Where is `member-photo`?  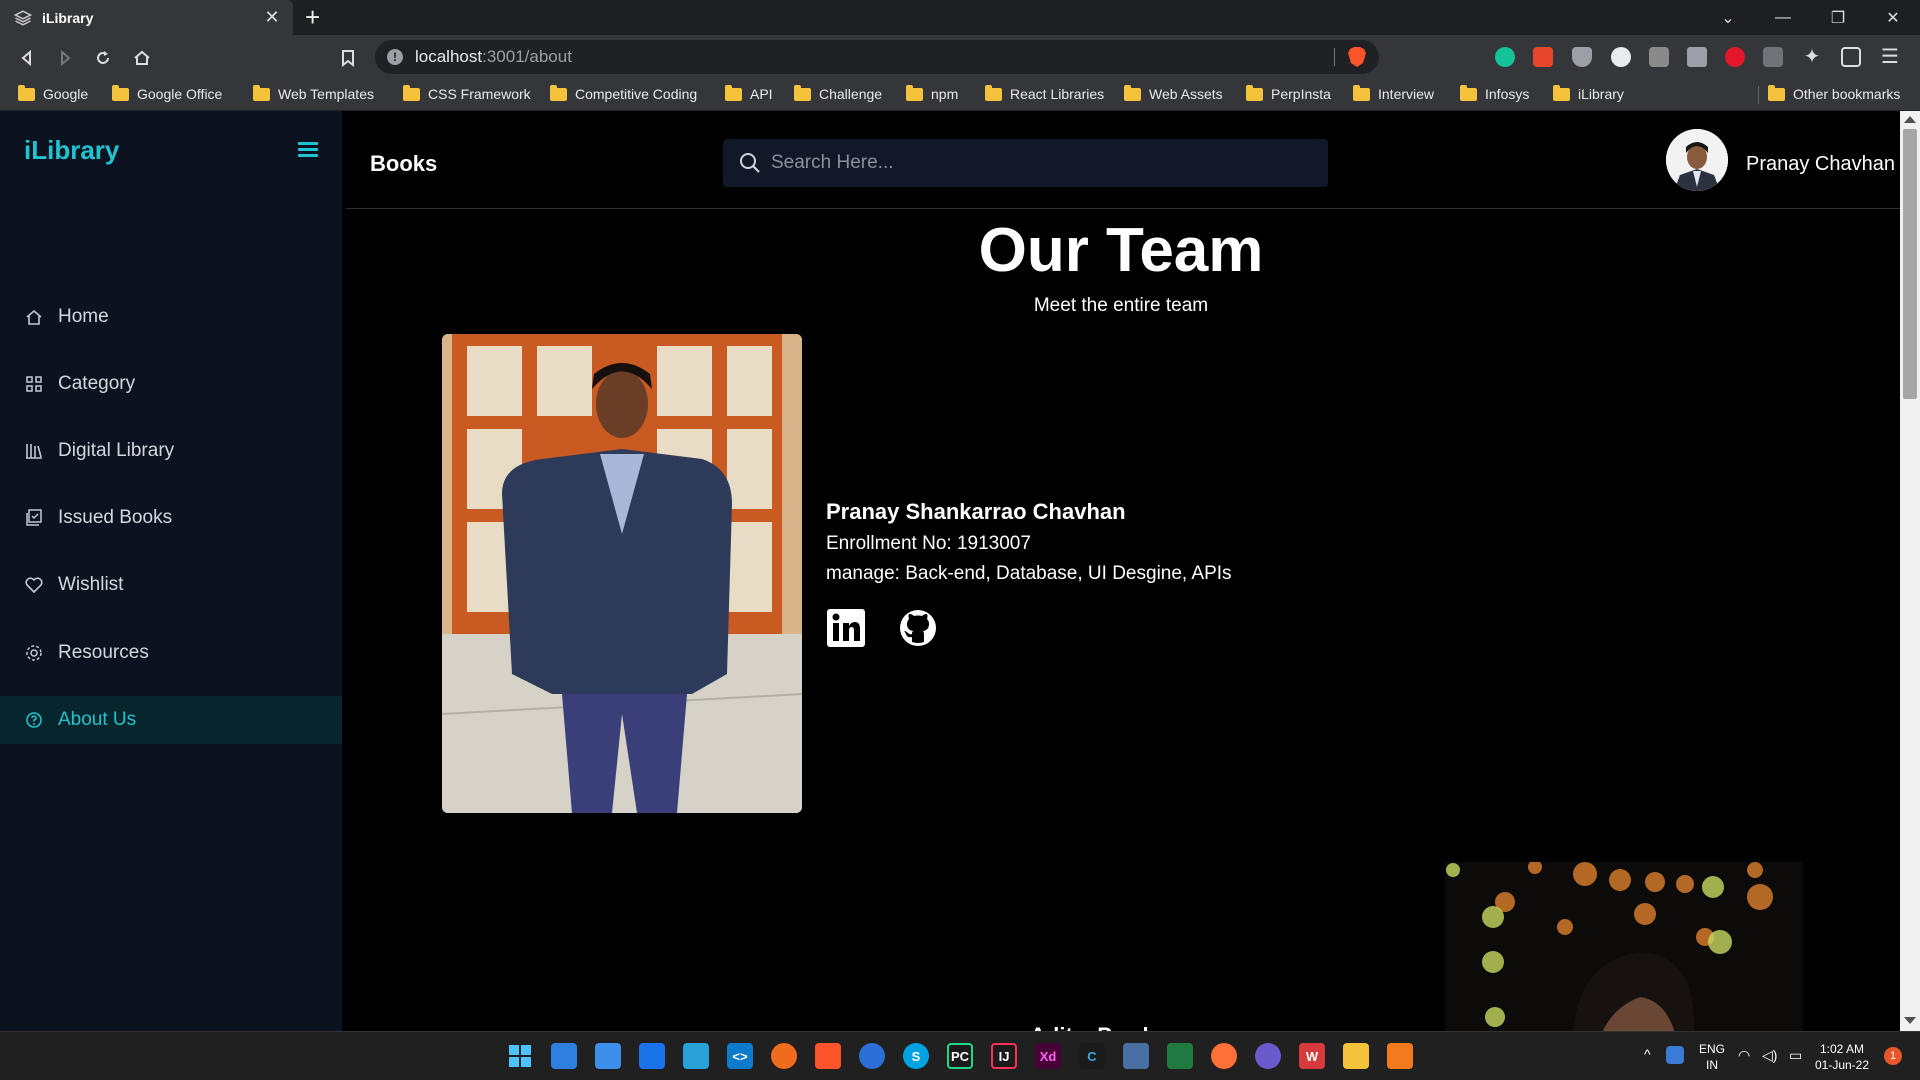 member-photo is located at coordinates (622, 573).